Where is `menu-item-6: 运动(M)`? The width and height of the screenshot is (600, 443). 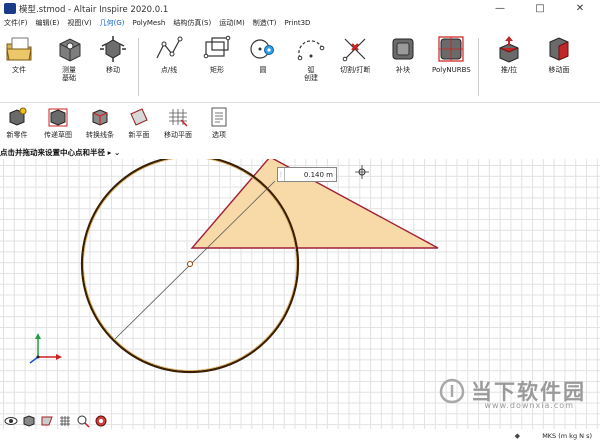 menu-item-6: 运动(M) is located at coordinates (232, 23).